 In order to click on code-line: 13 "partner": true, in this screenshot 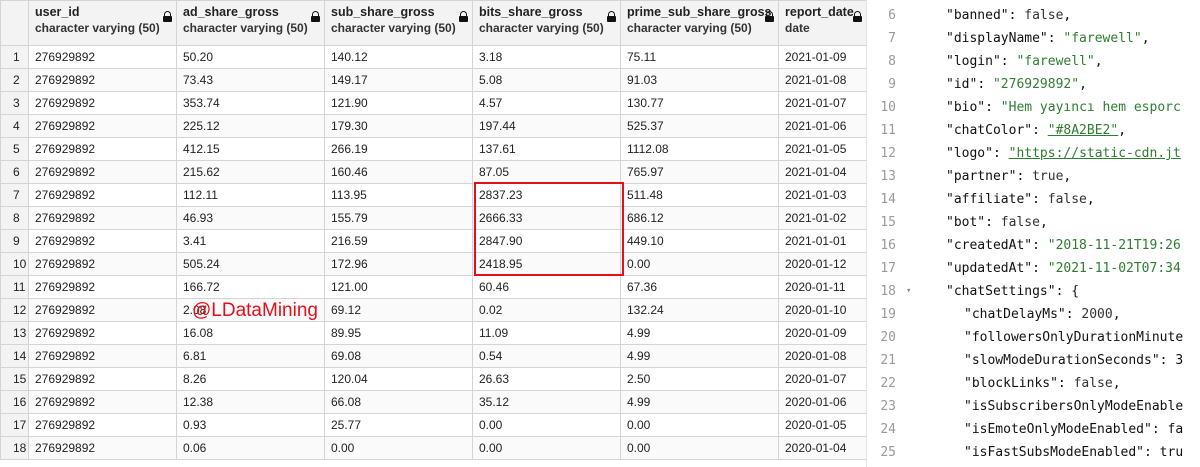, I will do `click(1037, 176)`.